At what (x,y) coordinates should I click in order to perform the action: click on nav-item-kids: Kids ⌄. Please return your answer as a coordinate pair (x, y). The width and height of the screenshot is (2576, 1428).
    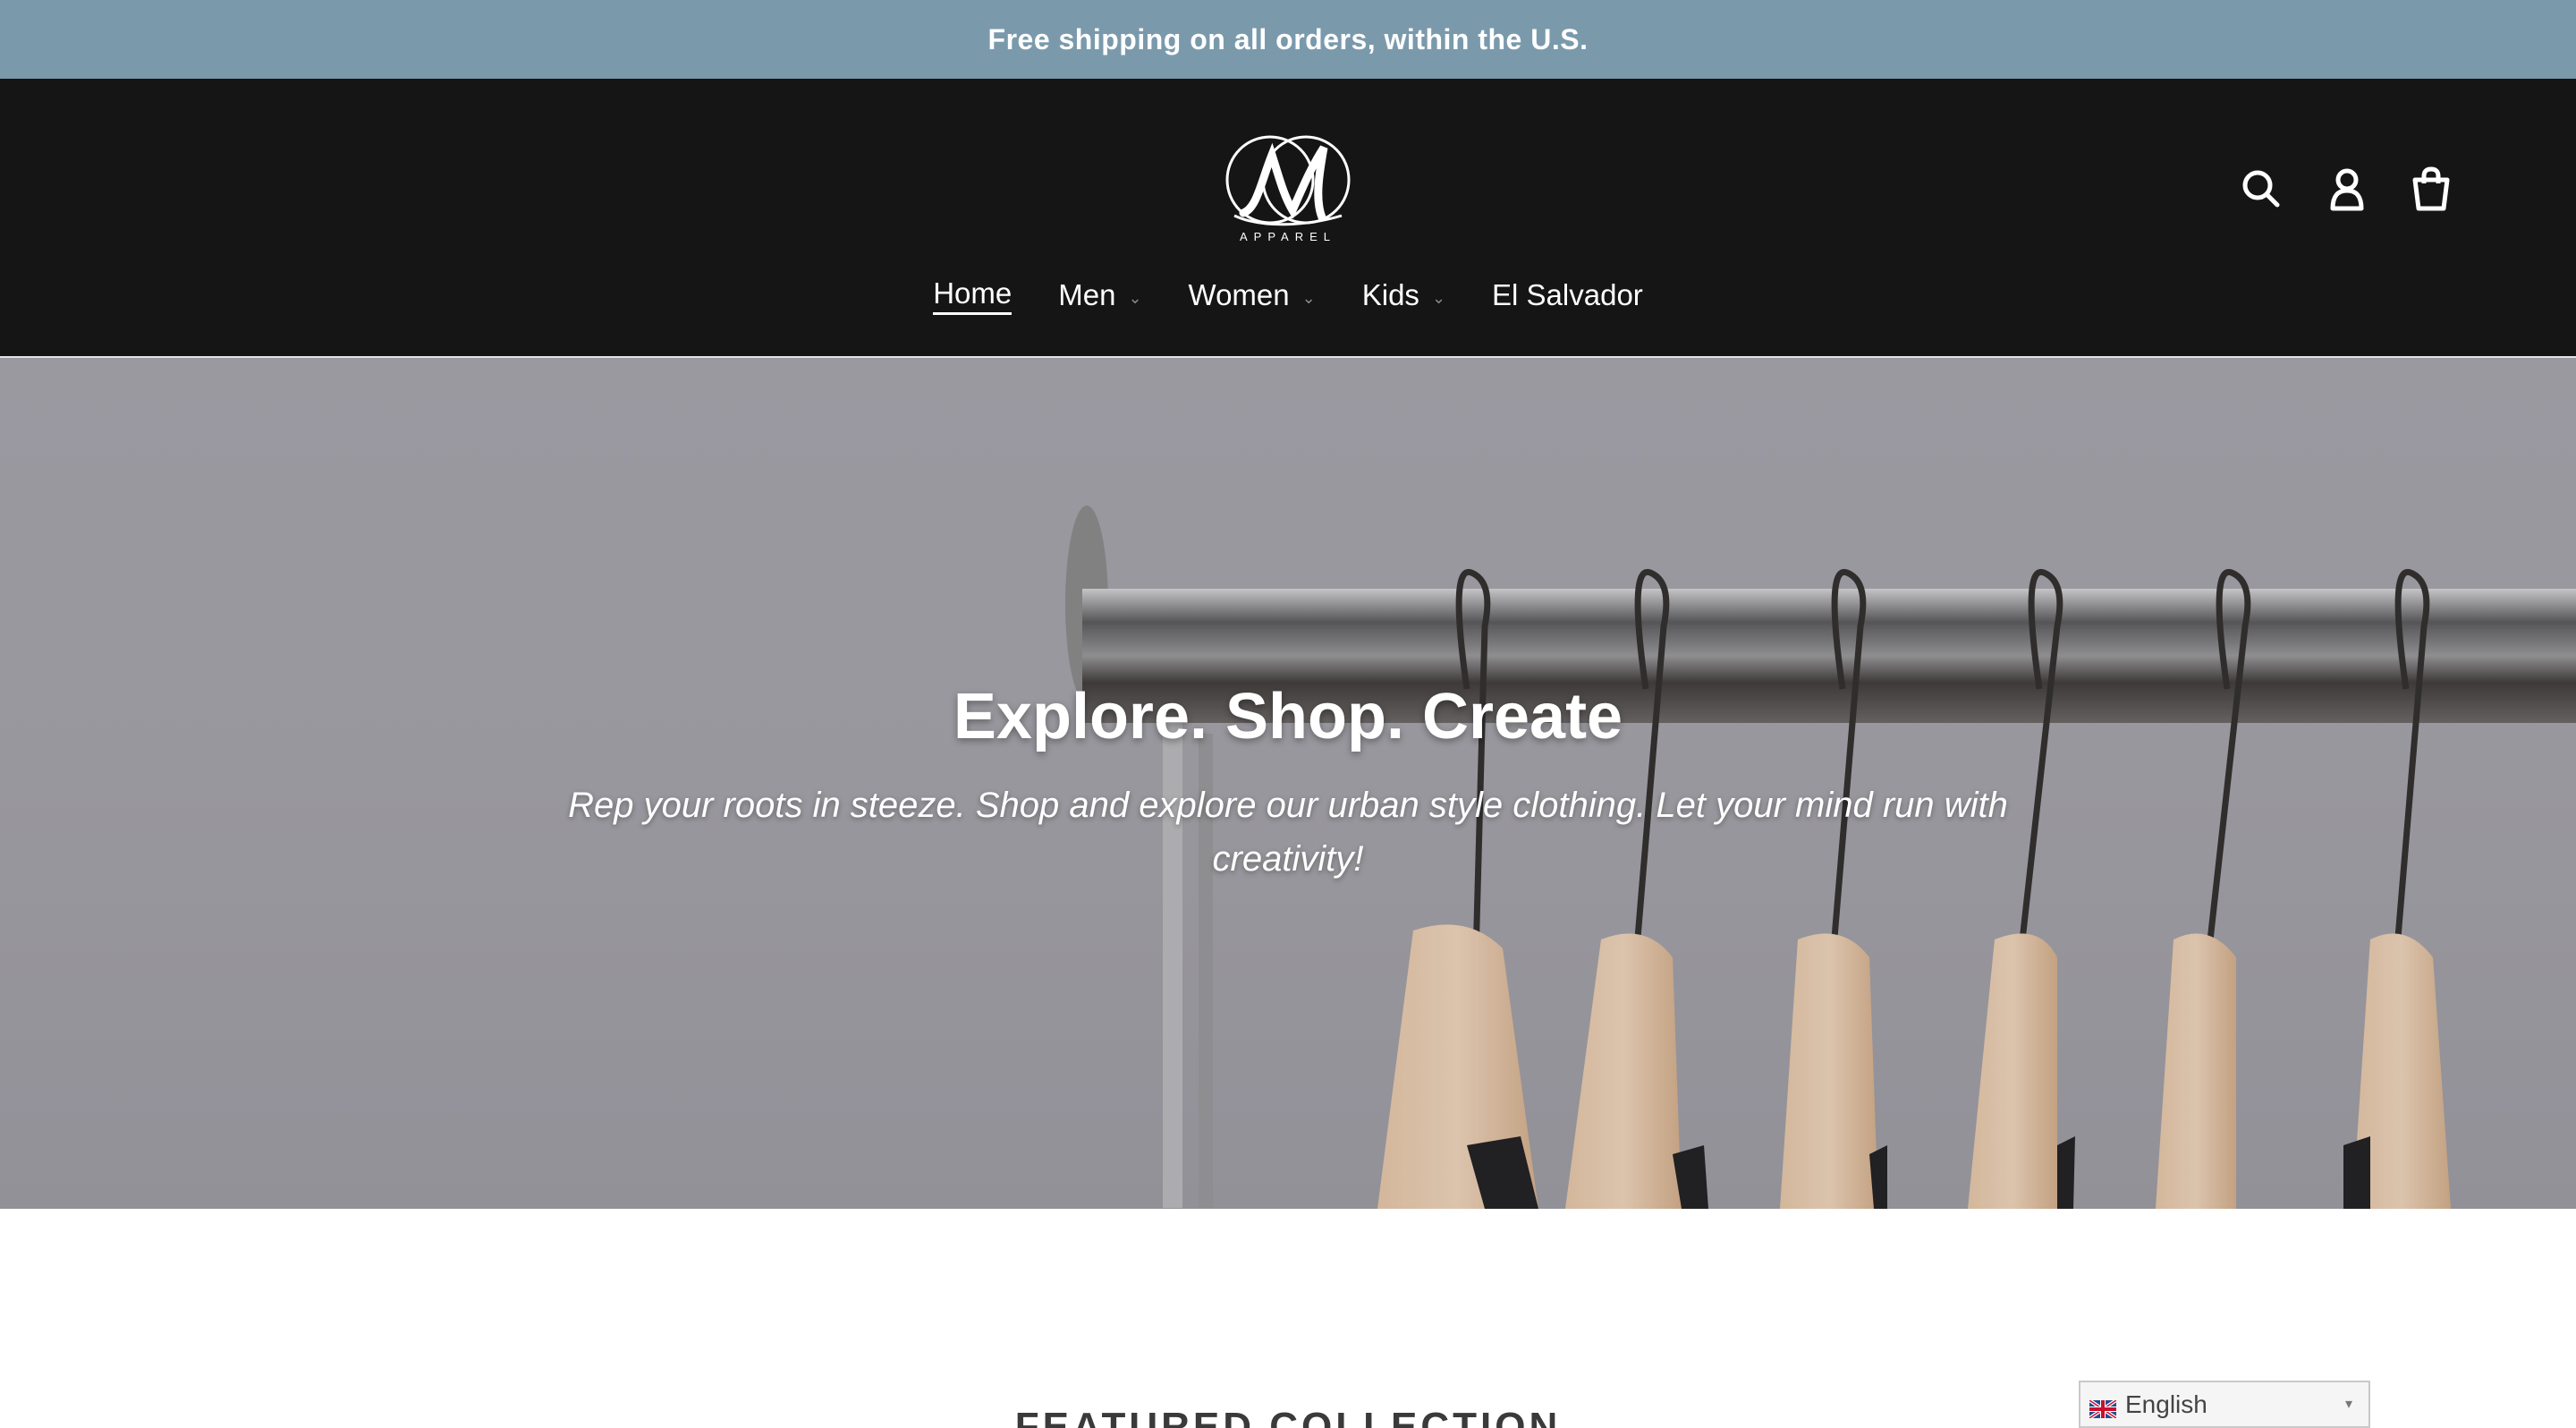
    Looking at the image, I should click on (1403, 295).